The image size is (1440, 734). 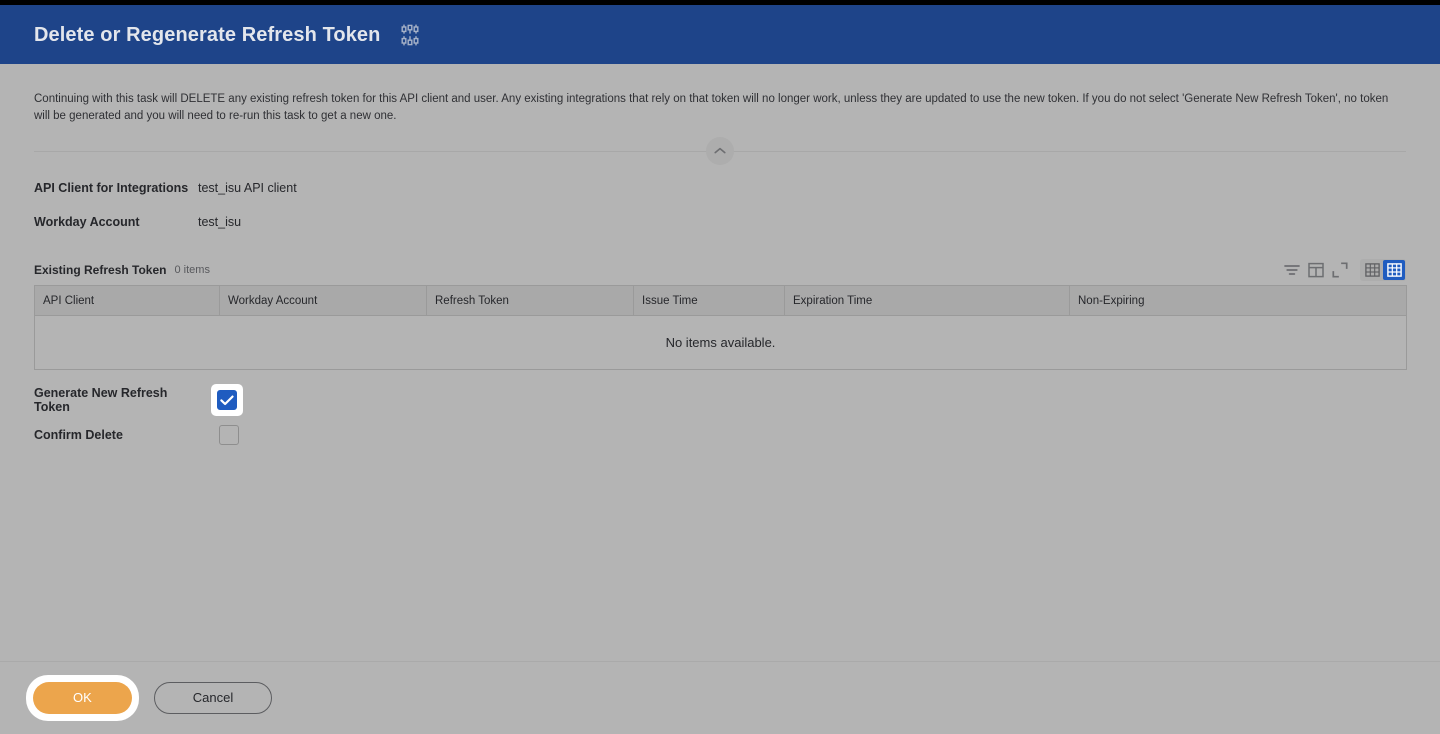 What do you see at coordinates (1315, 270) in the screenshot?
I see `column-config-icon` at bounding box center [1315, 270].